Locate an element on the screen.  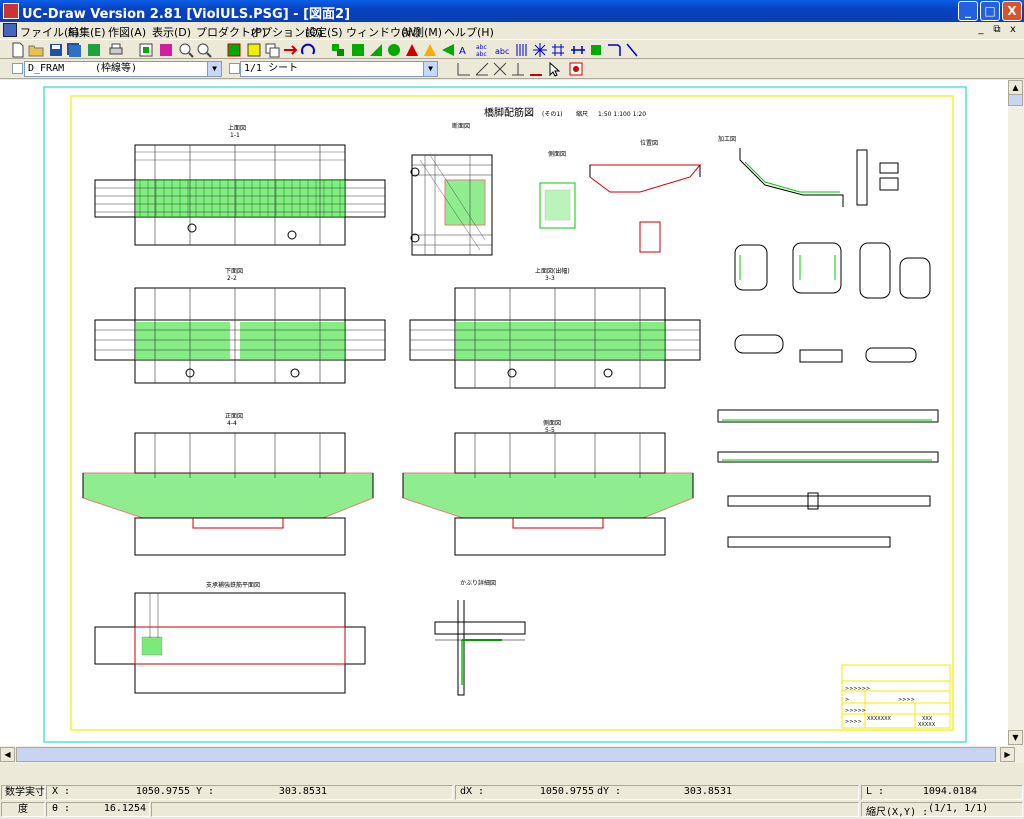
view-front-4: 正面図 4-4 is located at coordinates (228, 484).